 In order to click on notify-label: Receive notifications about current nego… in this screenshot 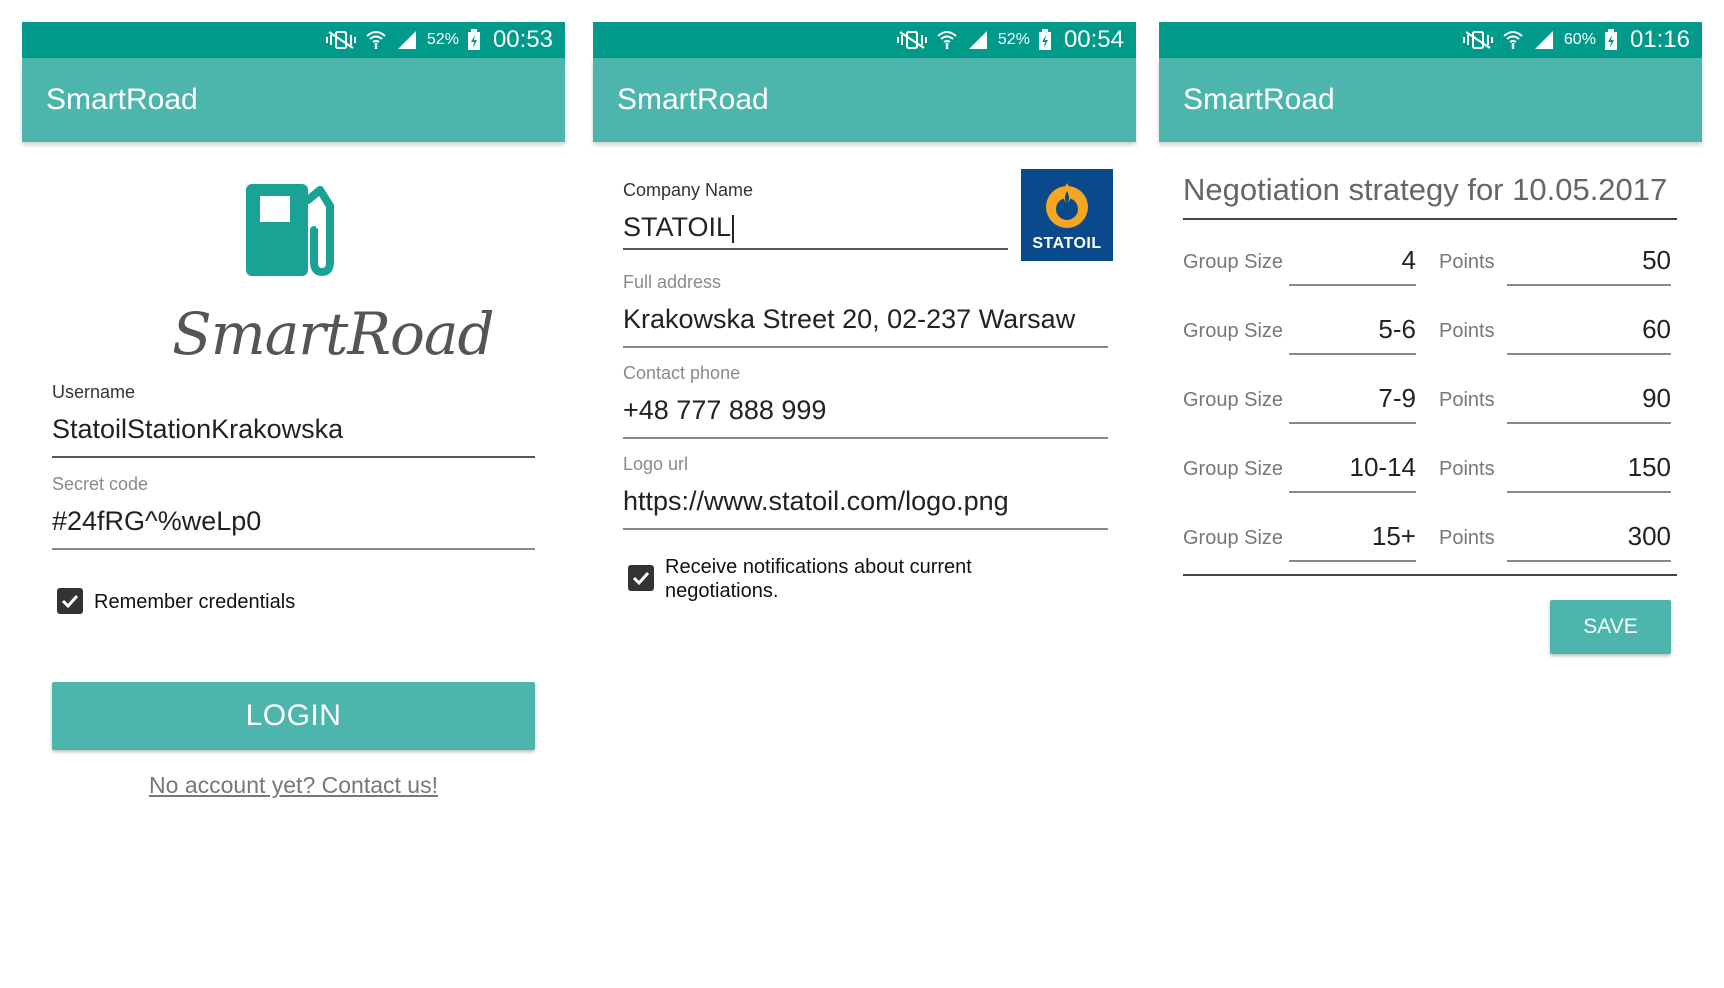, I will do `click(818, 579)`.